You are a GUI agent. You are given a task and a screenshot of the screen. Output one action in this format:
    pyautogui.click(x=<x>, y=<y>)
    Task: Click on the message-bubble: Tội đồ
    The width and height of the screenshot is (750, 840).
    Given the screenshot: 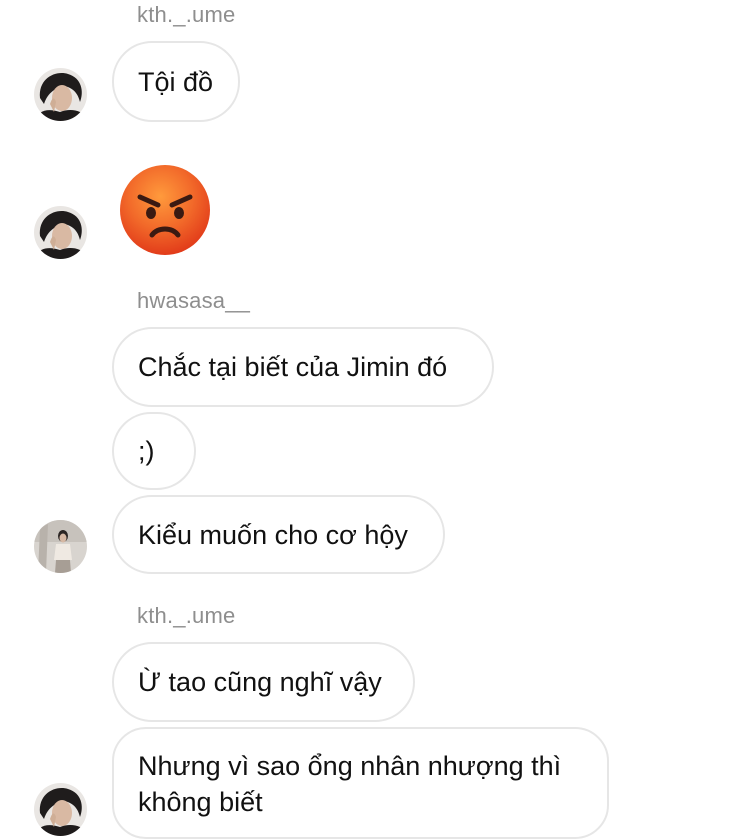 What is the action you would take?
    pyautogui.click(x=176, y=81)
    